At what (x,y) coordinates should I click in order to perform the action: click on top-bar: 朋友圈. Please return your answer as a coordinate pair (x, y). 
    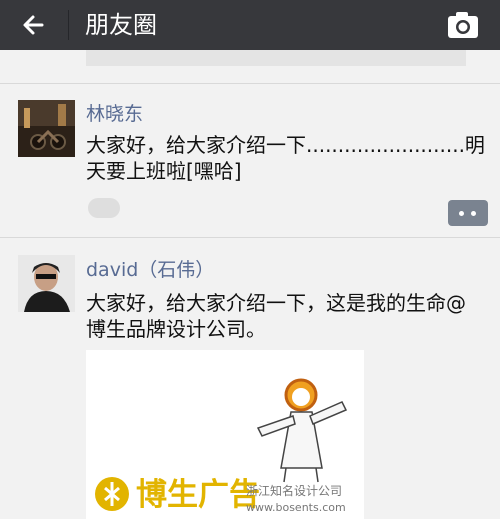
    Looking at the image, I should click on (250, 25).